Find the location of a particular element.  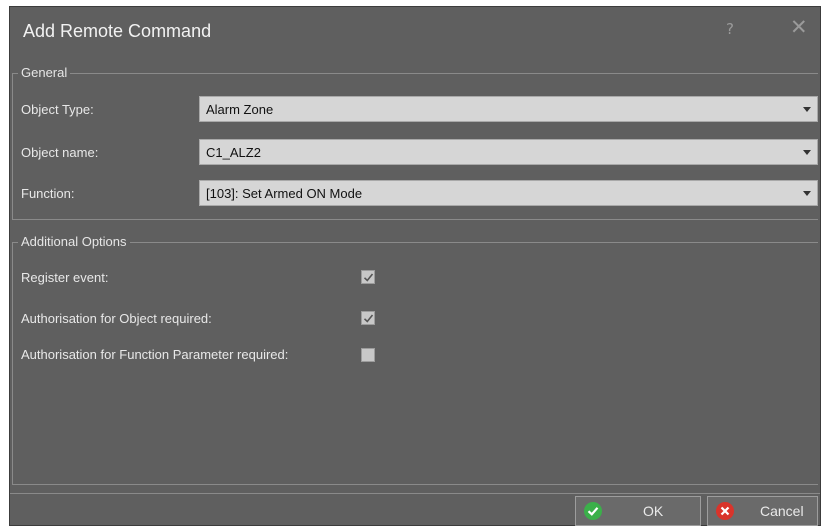

additional-left-border is located at coordinates (12, 363).